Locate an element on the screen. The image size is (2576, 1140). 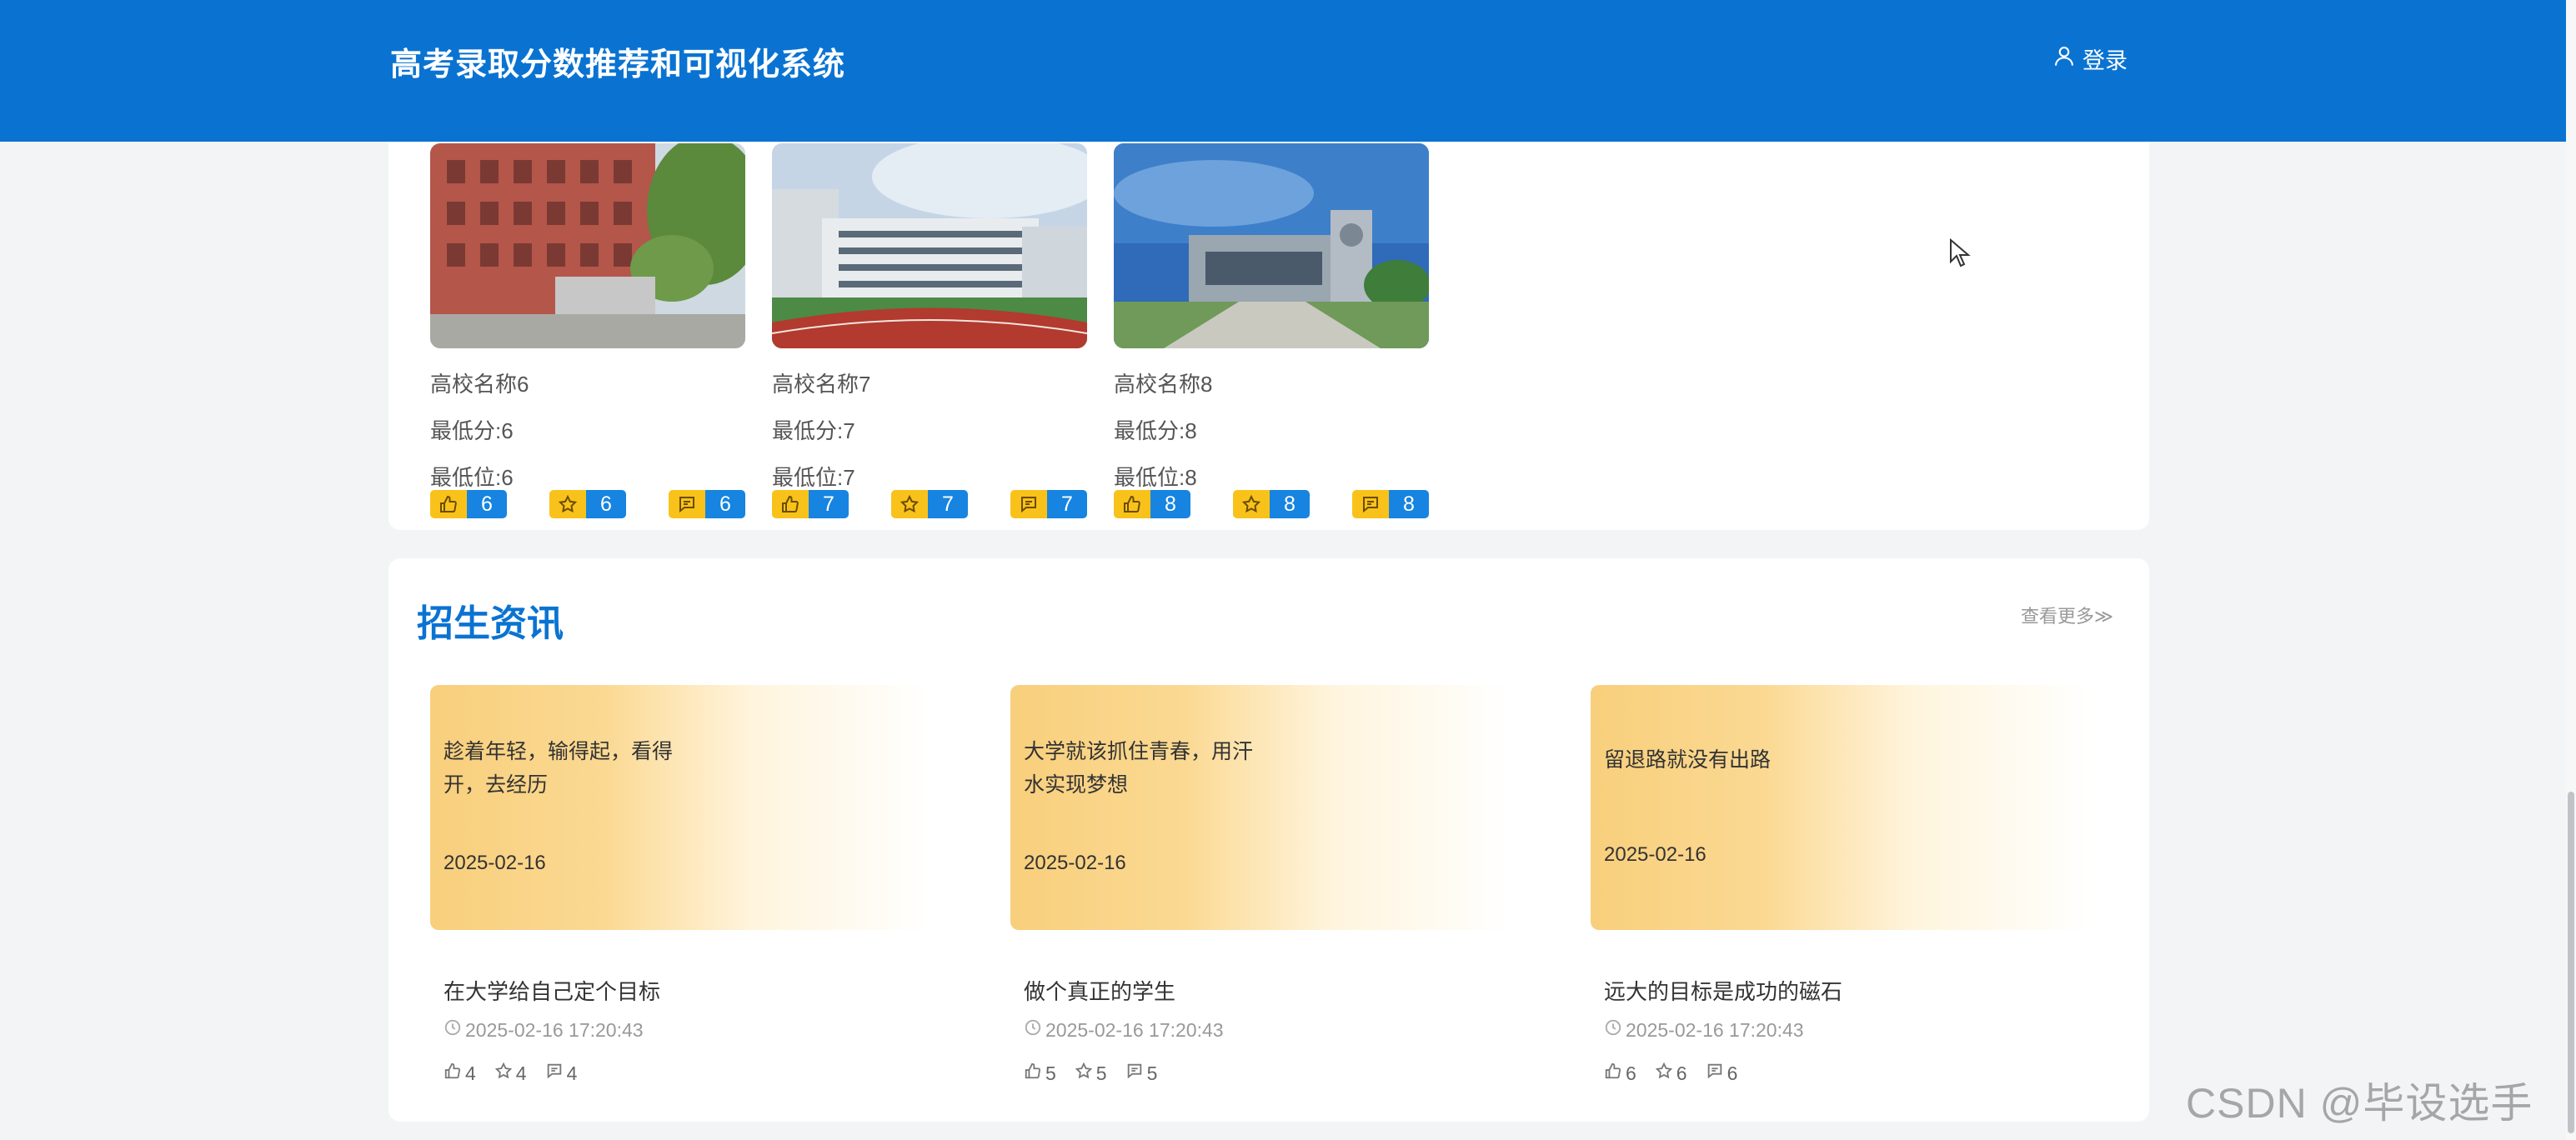
comment-count: 6 is located at coordinates (725, 504).